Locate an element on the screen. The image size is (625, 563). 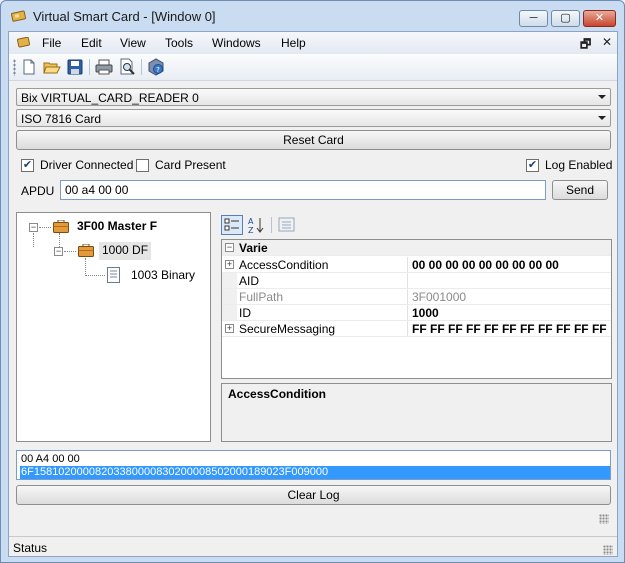
save-icon is located at coordinates (75, 67).